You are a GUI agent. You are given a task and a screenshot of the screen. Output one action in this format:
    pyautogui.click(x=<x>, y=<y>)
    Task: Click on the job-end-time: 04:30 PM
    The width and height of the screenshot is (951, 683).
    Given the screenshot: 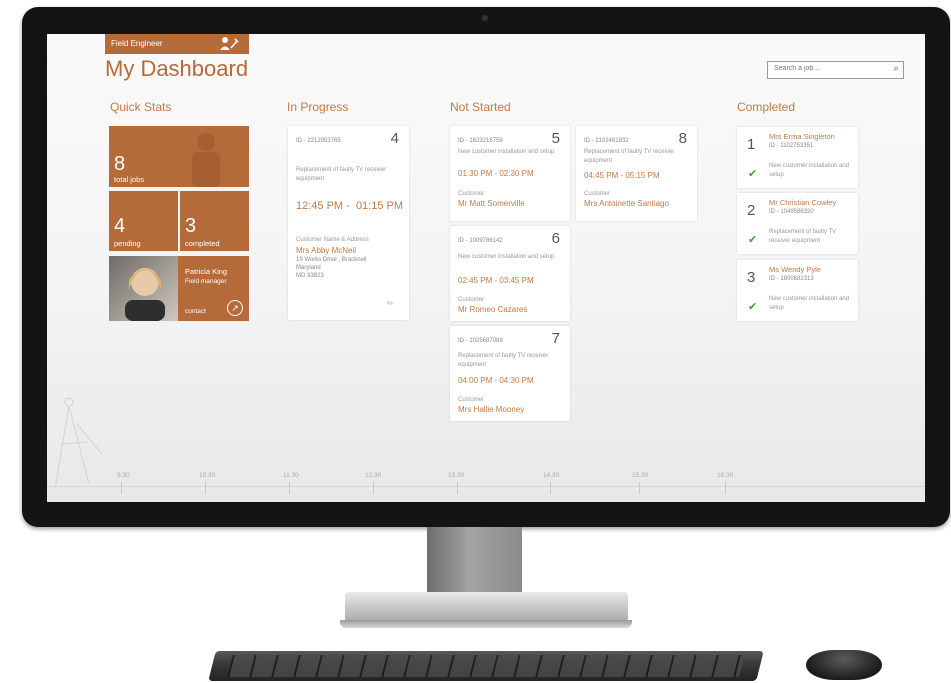 What is the action you would take?
    pyautogui.click(x=516, y=380)
    